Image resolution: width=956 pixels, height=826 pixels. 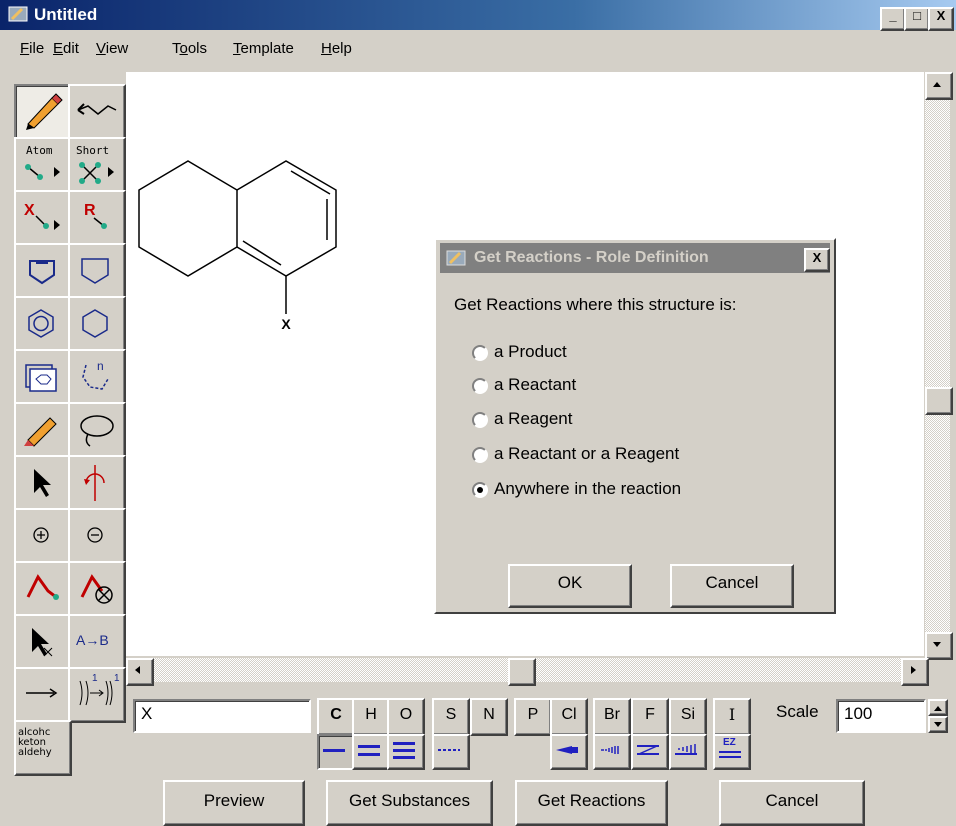 What do you see at coordinates (43, 642) in the screenshot?
I see `select-pointer-tool` at bounding box center [43, 642].